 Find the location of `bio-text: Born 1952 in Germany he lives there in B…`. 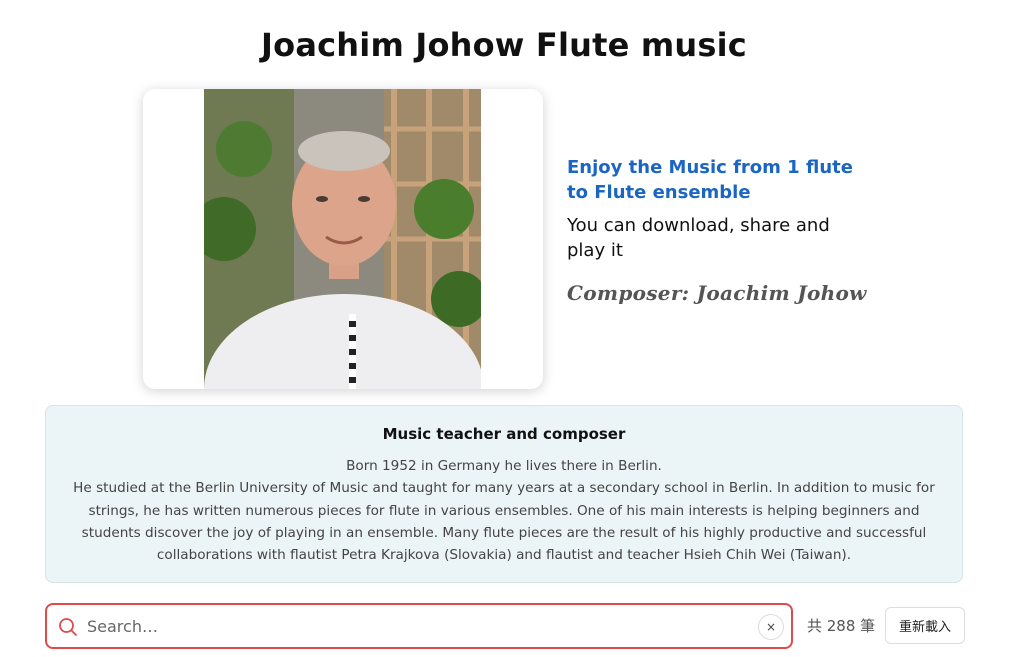

bio-text: Born 1952 in Germany he lives there in B… is located at coordinates (504, 510).